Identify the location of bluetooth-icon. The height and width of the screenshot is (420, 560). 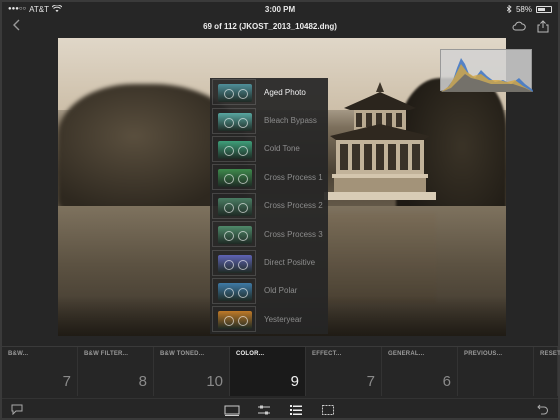
(509, 9).